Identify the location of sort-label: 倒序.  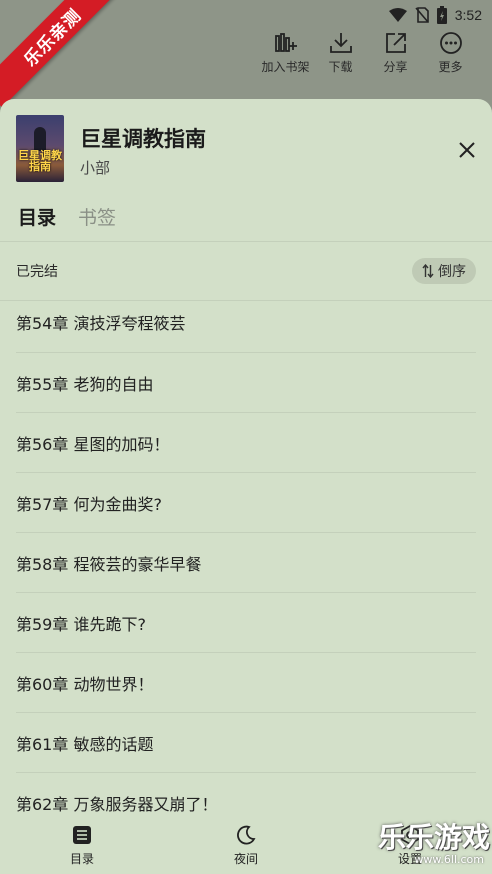
(452, 272).